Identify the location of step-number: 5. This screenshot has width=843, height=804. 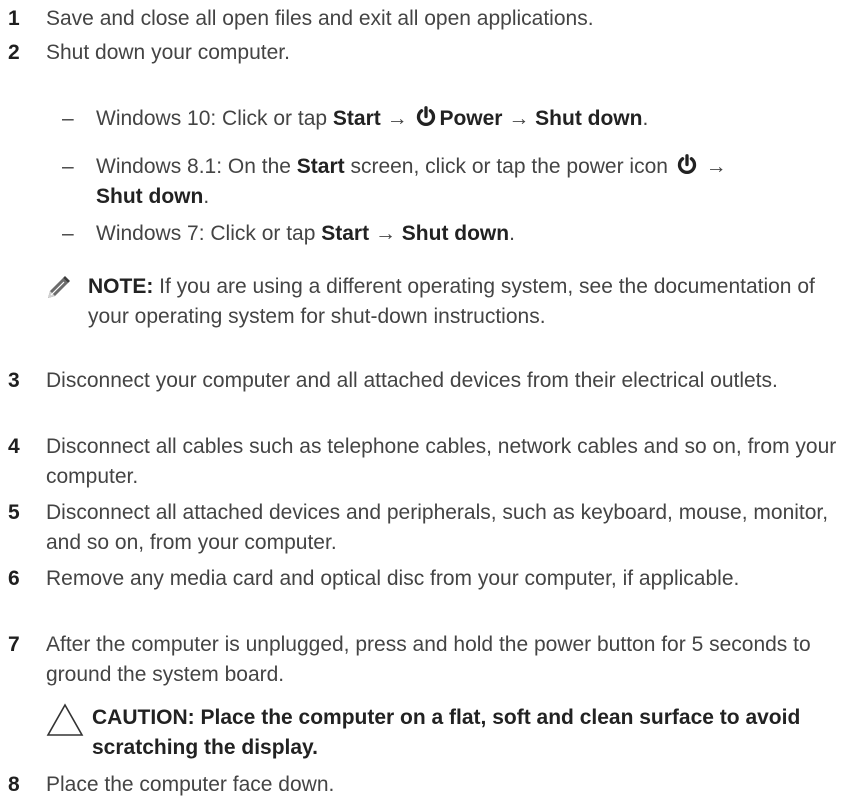
(14, 512).